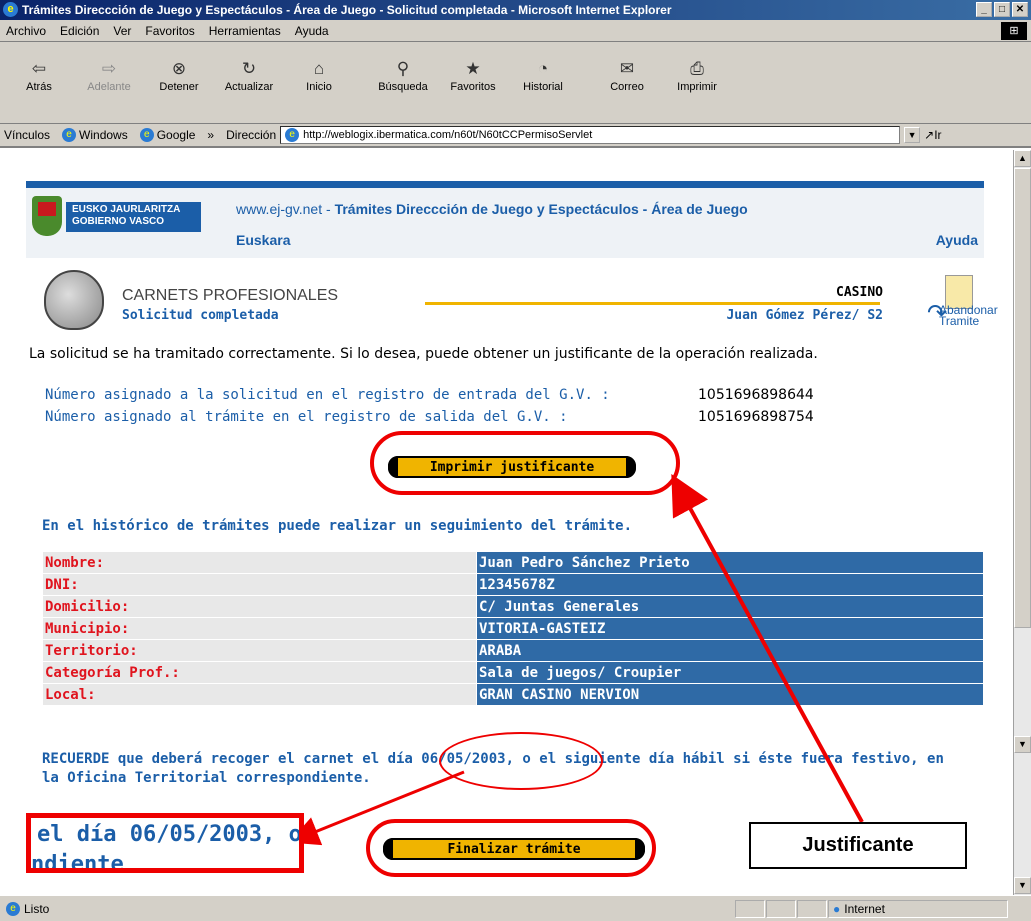 This screenshot has width=1031, height=921. Describe the element at coordinates (146, 135) in the screenshot. I see `ie-link-icon: e` at that location.